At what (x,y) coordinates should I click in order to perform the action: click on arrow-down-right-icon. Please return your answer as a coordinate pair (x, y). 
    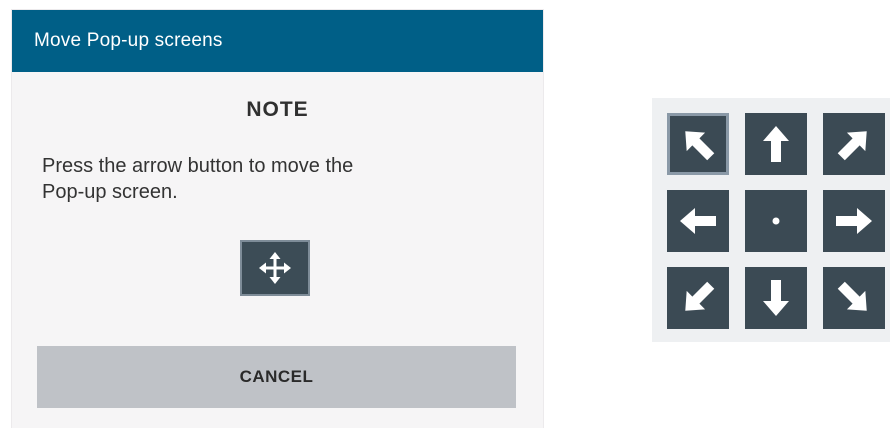
    Looking at the image, I should click on (852, 296).